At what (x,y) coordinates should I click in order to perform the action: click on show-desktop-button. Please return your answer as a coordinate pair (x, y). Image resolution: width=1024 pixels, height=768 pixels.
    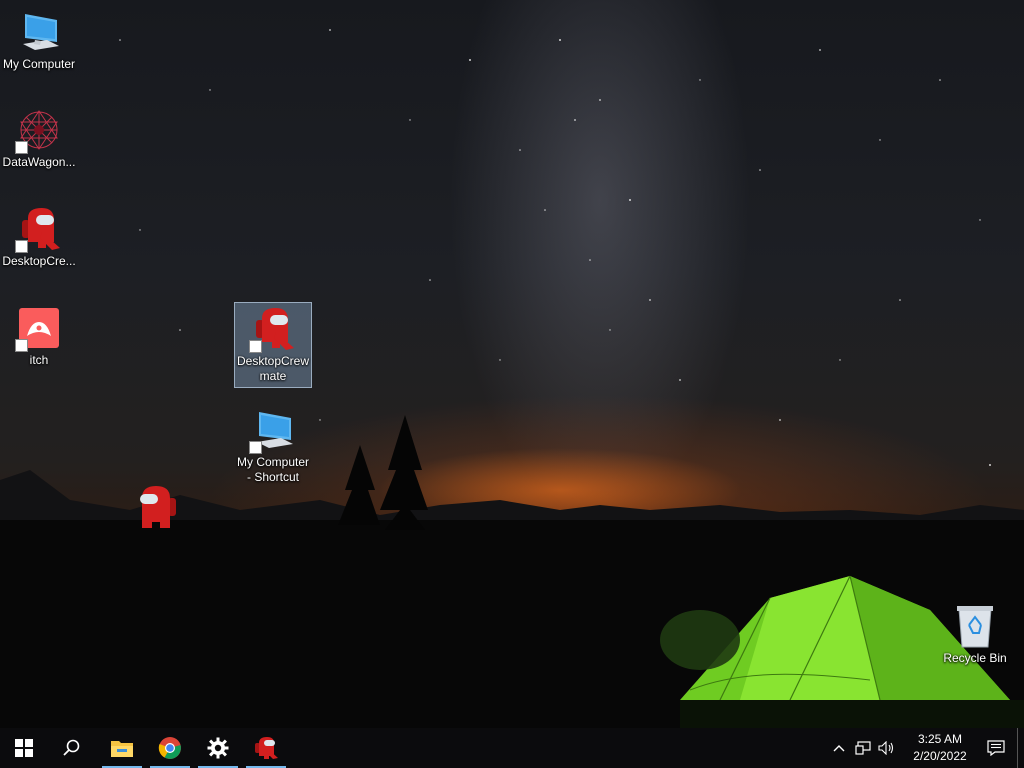
    Looking at the image, I should click on (1020, 748).